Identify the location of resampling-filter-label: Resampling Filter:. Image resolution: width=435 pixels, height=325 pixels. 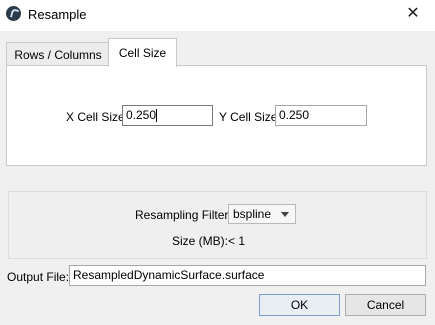
(183, 215).